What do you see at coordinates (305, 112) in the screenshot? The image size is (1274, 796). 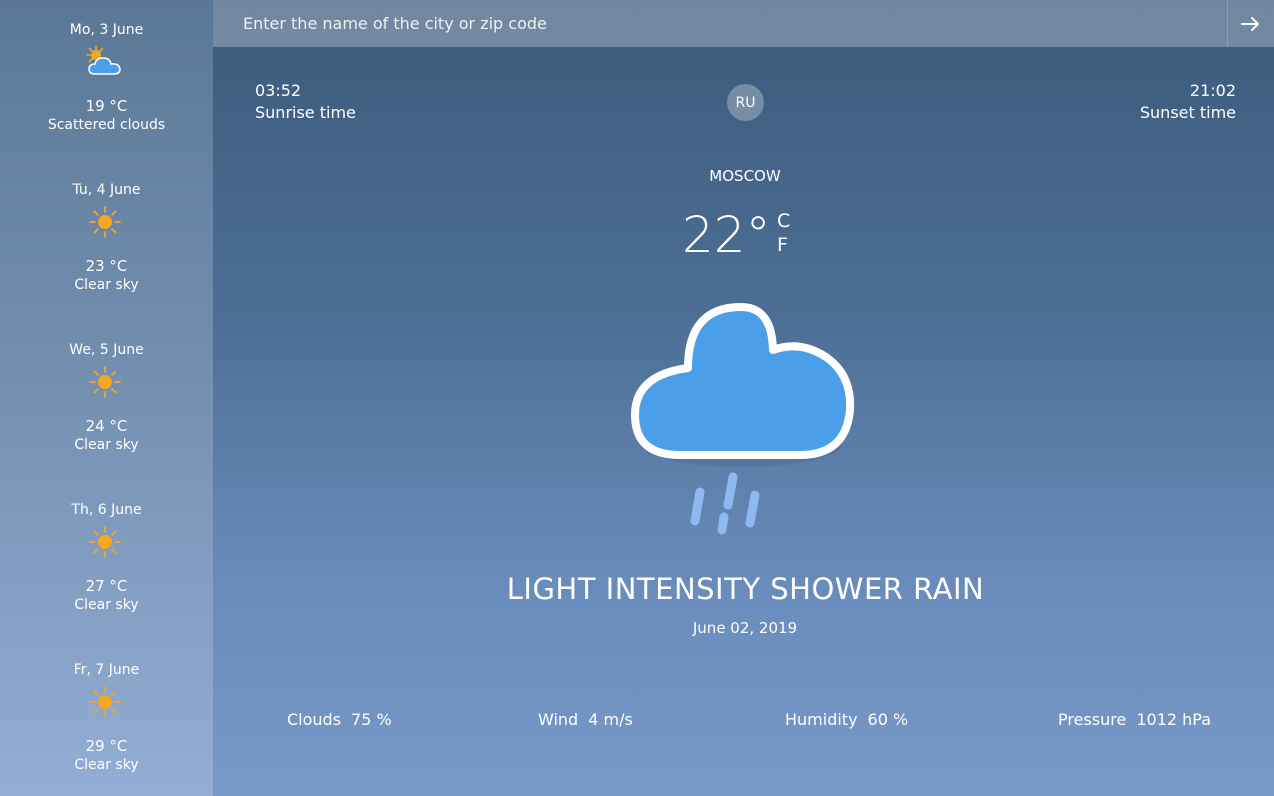 I see `sunrise-label: Sunrise time` at bounding box center [305, 112].